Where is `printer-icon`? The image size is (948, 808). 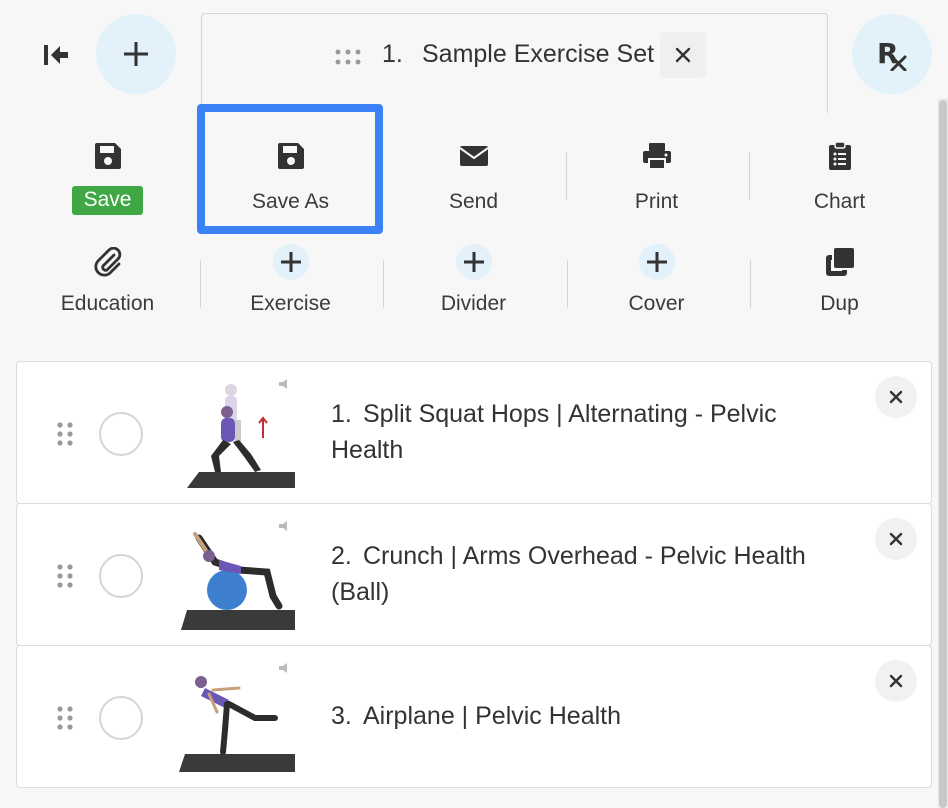
printer-icon is located at coordinates (656, 156).